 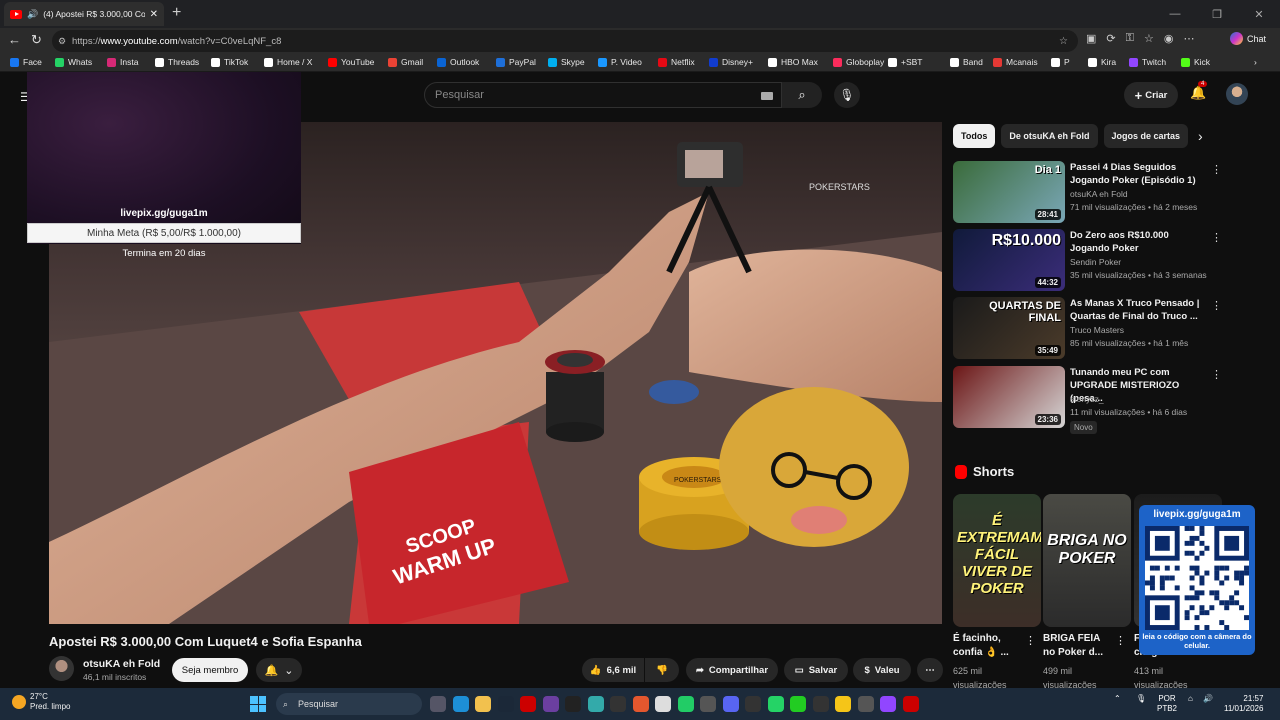 What do you see at coordinates (793, 62) in the screenshot?
I see `bookmark-14: HBO Max` at bounding box center [793, 62].